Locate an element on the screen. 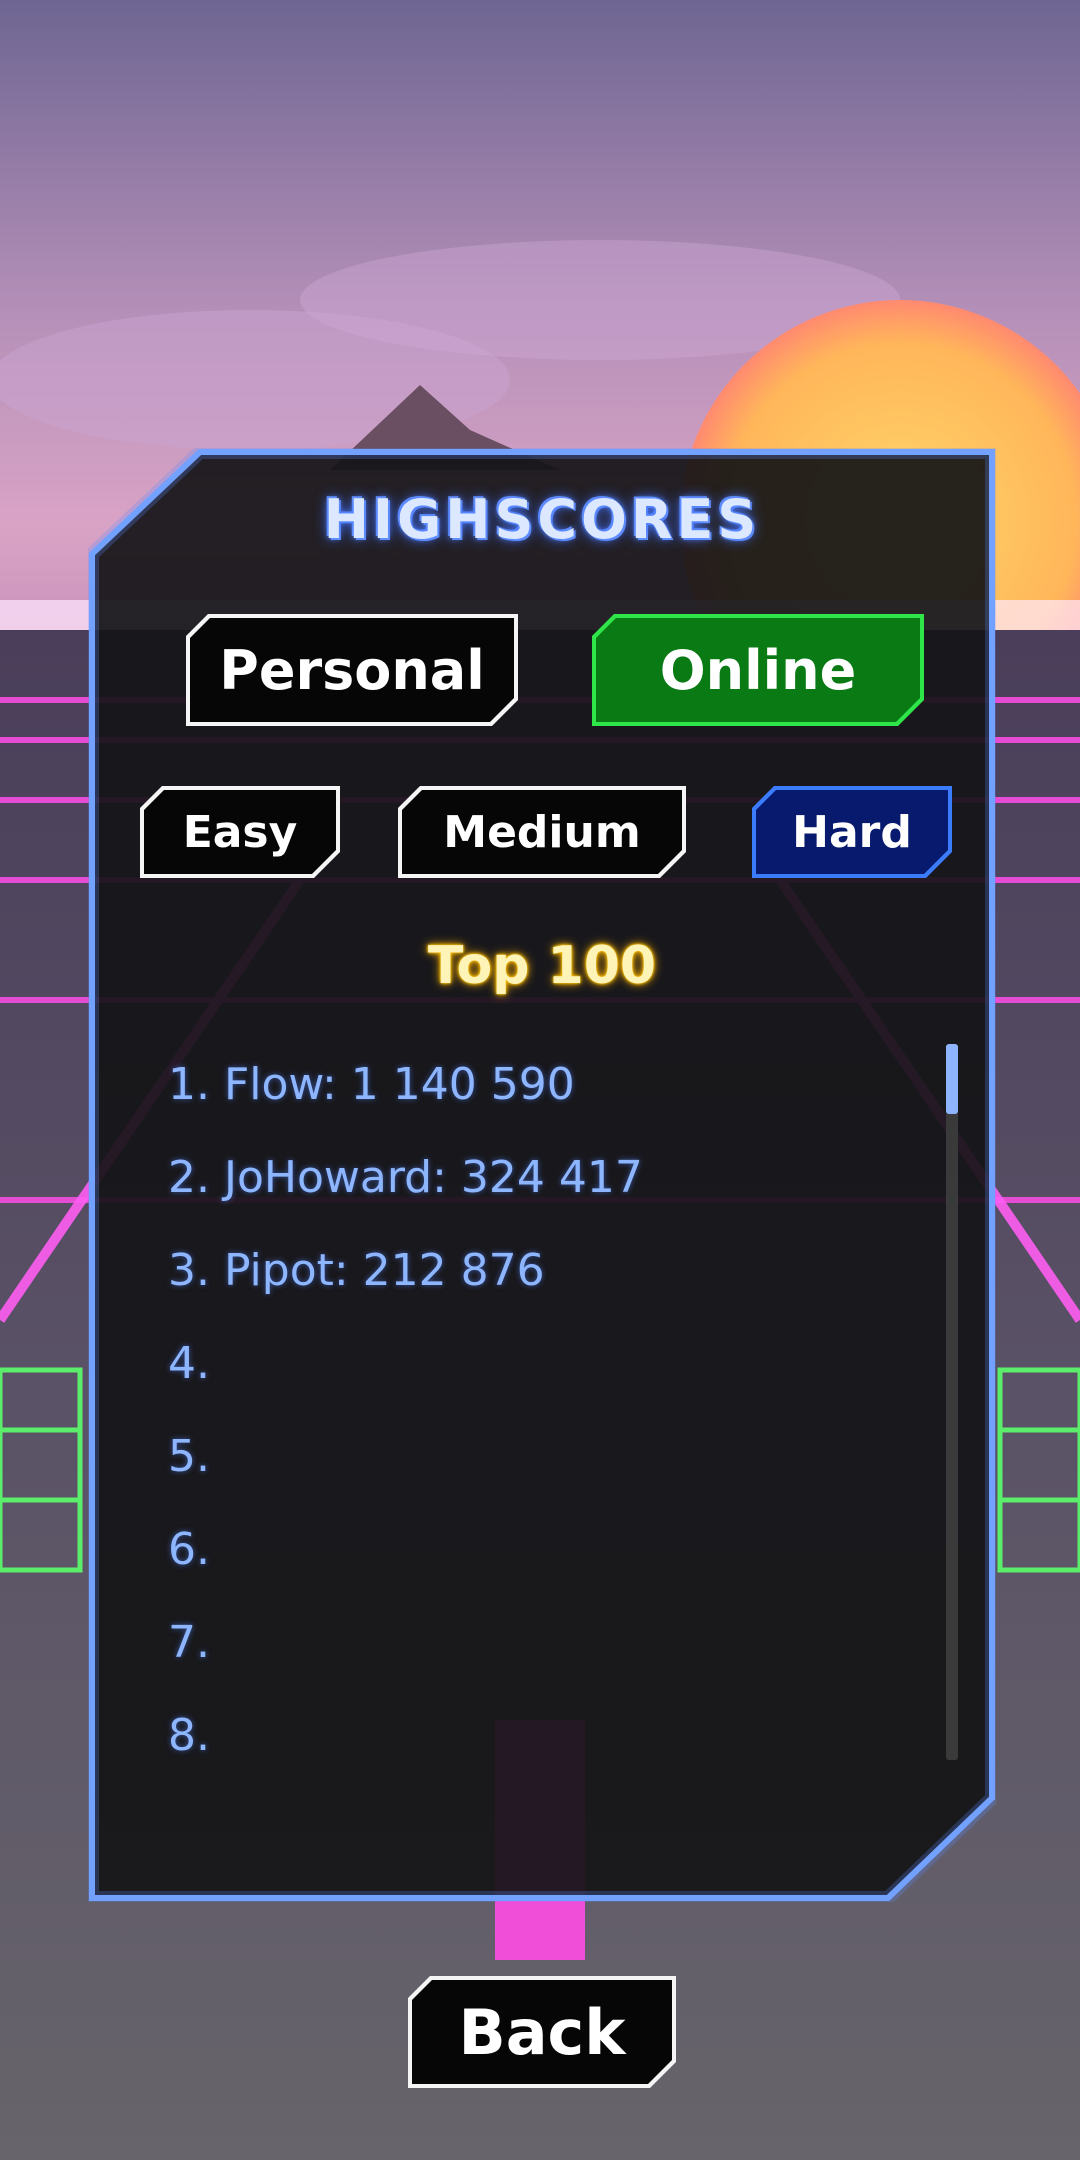 The height and width of the screenshot is (2160, 1080). tab-online-label: Online is located at coordinates (758, 670).